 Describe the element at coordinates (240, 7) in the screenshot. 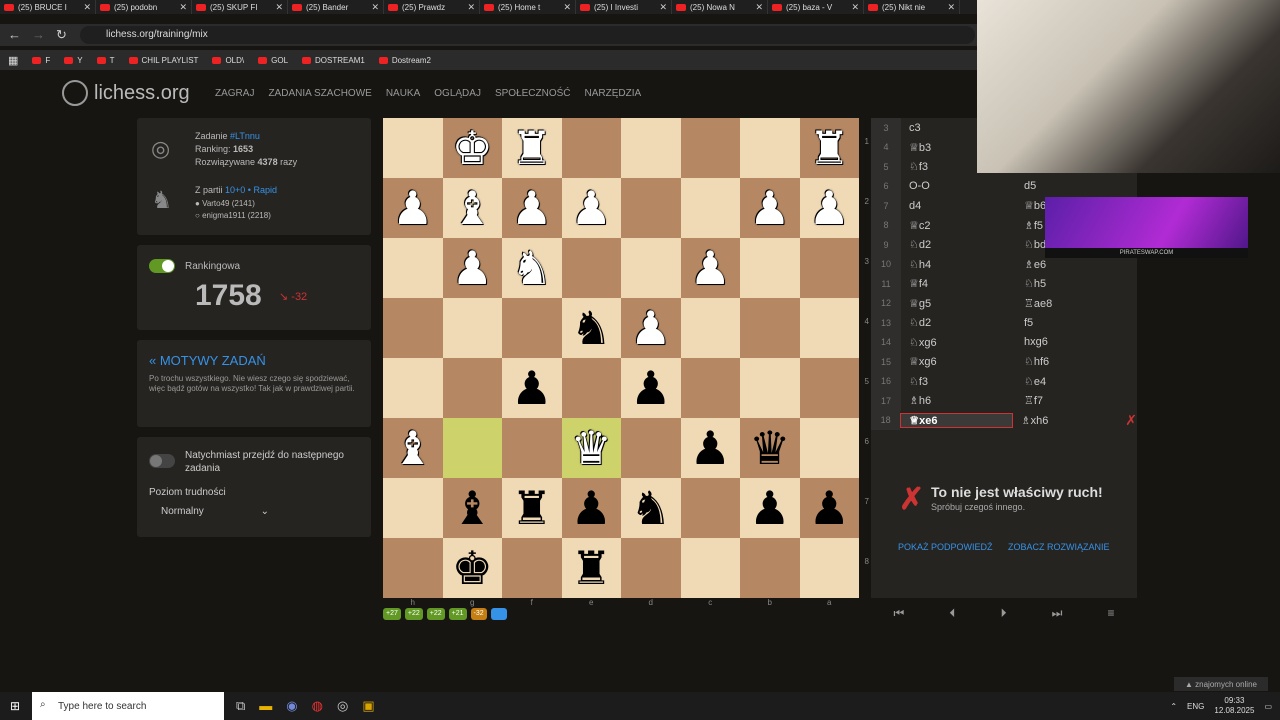

I see `browser-tab: (25) SKUP FI ✕` at that location.